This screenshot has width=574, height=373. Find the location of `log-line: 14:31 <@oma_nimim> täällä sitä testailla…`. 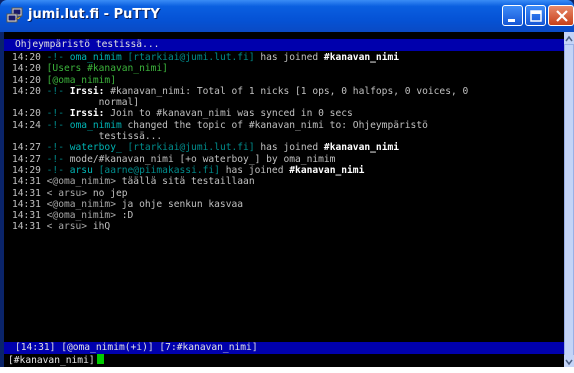

log-line: 14:31 <@oma_nimim> täällä sitä testailla… is located at coordinates (288, 181).